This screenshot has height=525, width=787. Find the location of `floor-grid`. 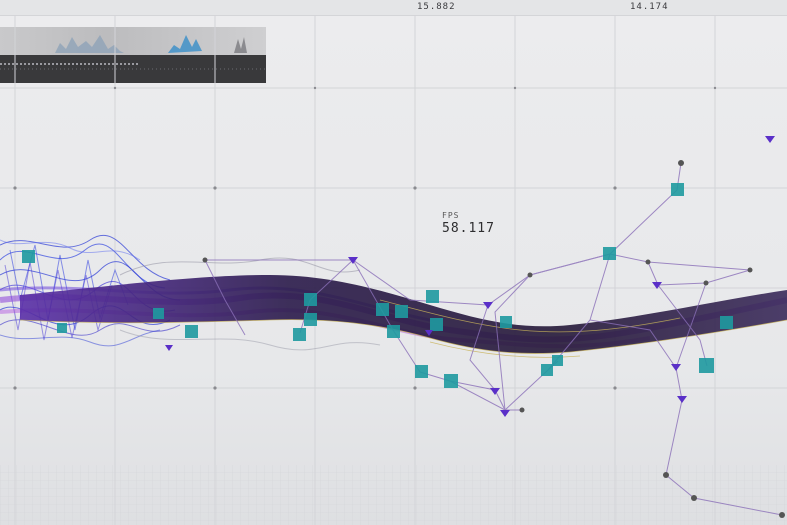

floor-grid is located at coordinates (393, 495).